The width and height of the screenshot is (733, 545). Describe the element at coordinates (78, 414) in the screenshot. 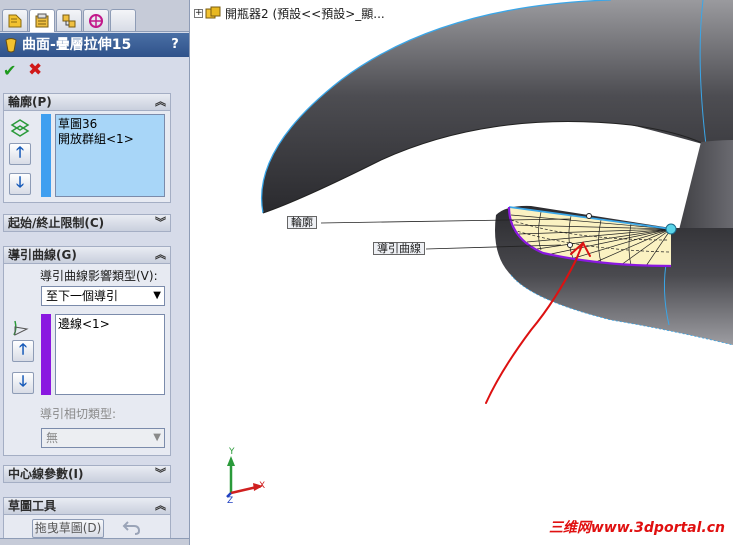

I see `tangency-type-label: 導引相切類型:` at that location.